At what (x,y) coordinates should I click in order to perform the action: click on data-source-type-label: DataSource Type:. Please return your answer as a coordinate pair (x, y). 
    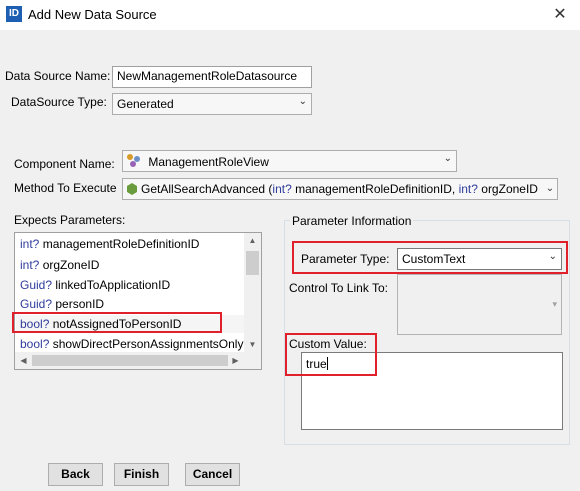
    Looking at the image, I should click on (59, 102).